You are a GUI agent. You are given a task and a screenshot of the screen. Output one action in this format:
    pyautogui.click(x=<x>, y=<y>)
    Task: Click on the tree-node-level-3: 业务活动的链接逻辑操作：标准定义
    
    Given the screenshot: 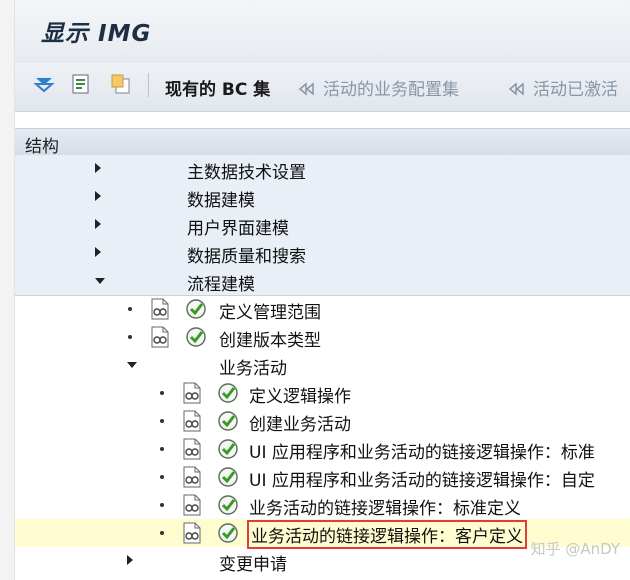 What is the action you would take?
    pyautogui.click(x=322, y=505)
    